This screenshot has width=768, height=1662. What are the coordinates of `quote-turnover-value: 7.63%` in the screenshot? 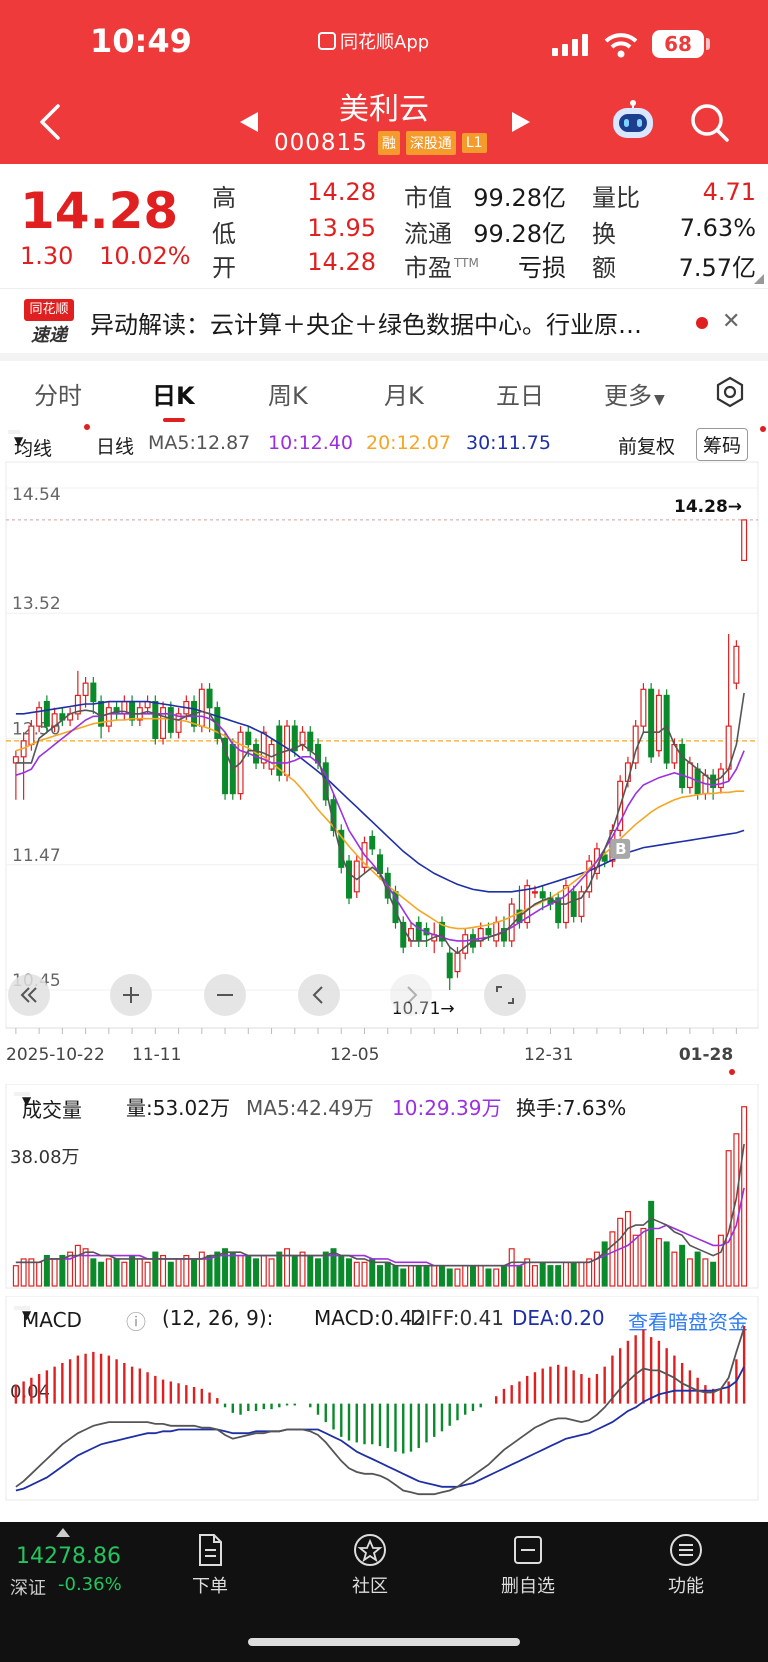 It's located at (717, 228).